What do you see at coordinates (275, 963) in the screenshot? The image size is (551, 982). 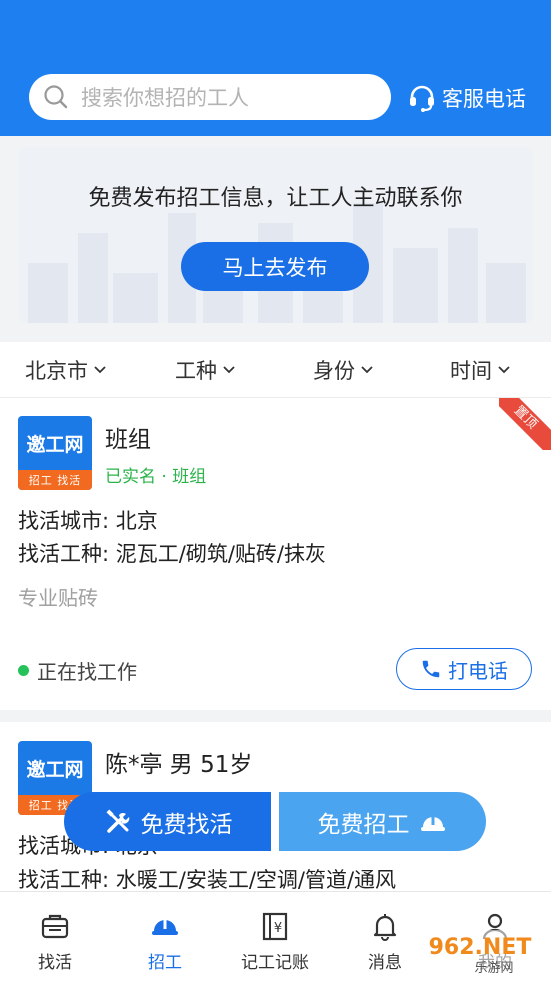 I see `tab-label: 记工记账` at bounding box center [275, 963].